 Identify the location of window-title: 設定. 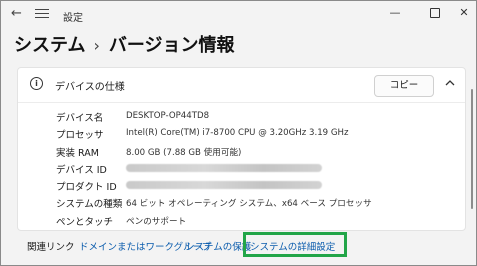
(73, 18).